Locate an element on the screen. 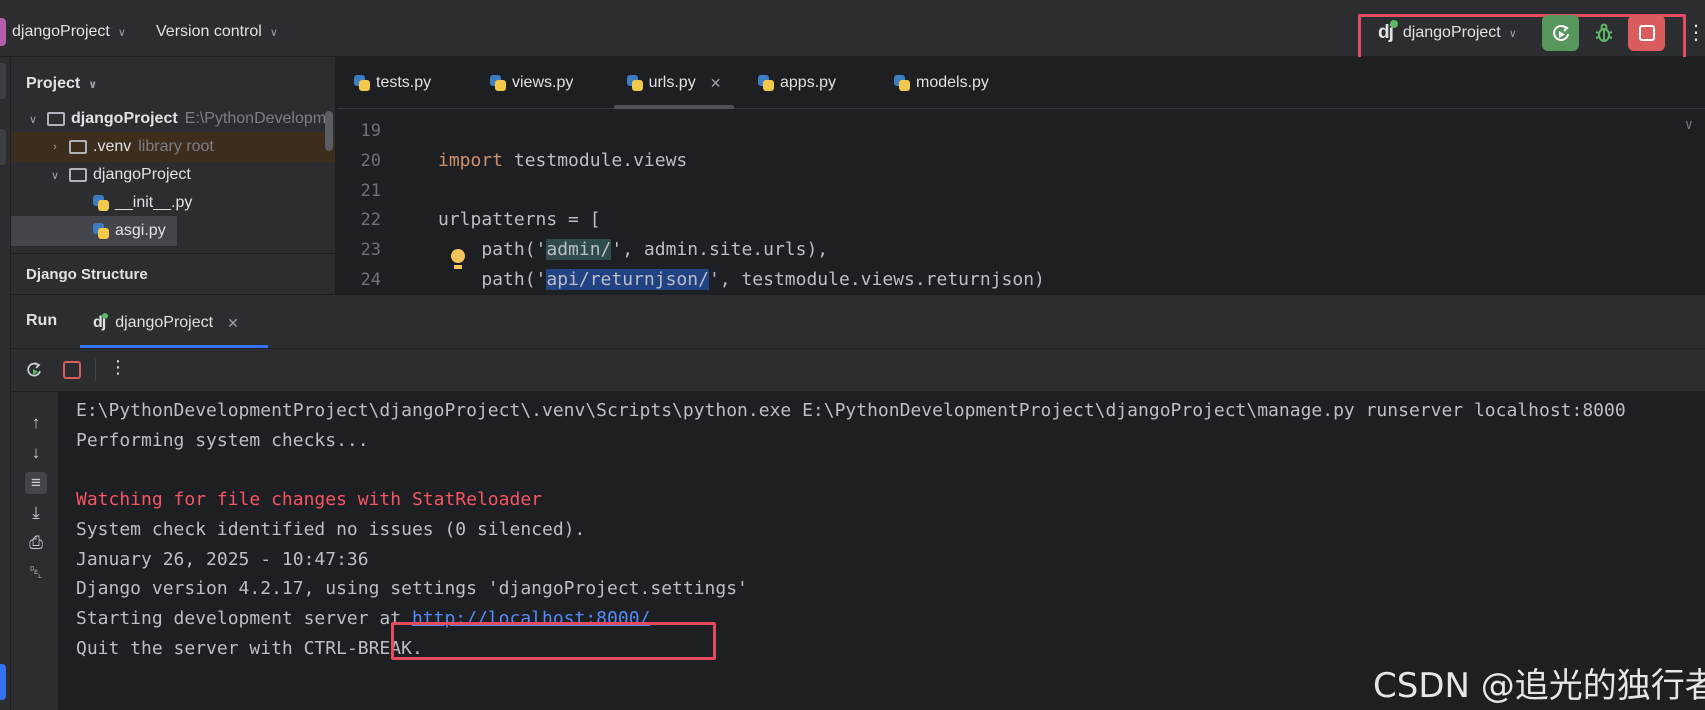 This screenshot has height=710, width=1705. tree-item-hint: library root is located at coordinates (176, 146).